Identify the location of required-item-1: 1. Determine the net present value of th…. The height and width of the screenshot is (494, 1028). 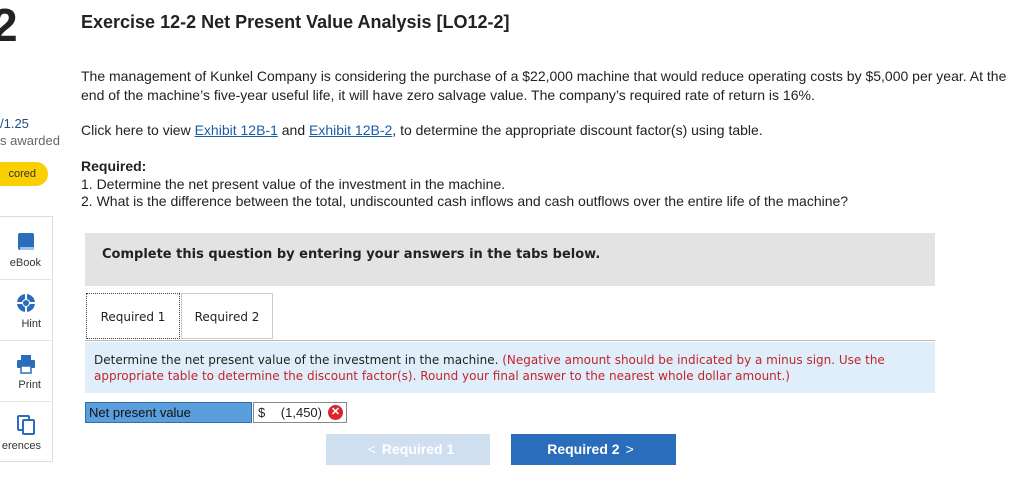
(293, 184).